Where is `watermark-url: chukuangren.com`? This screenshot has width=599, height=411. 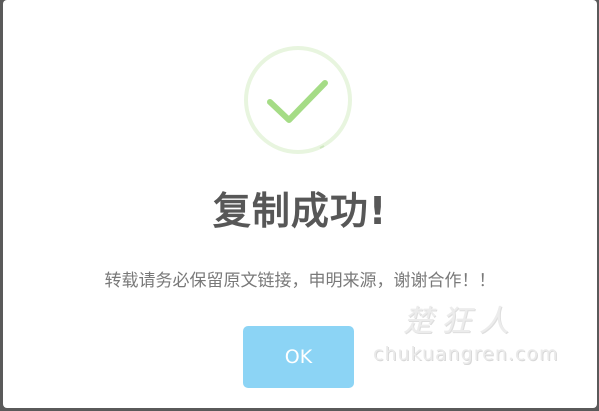 watermark-url: chukuangren.com is located at coordinates (466, 354).